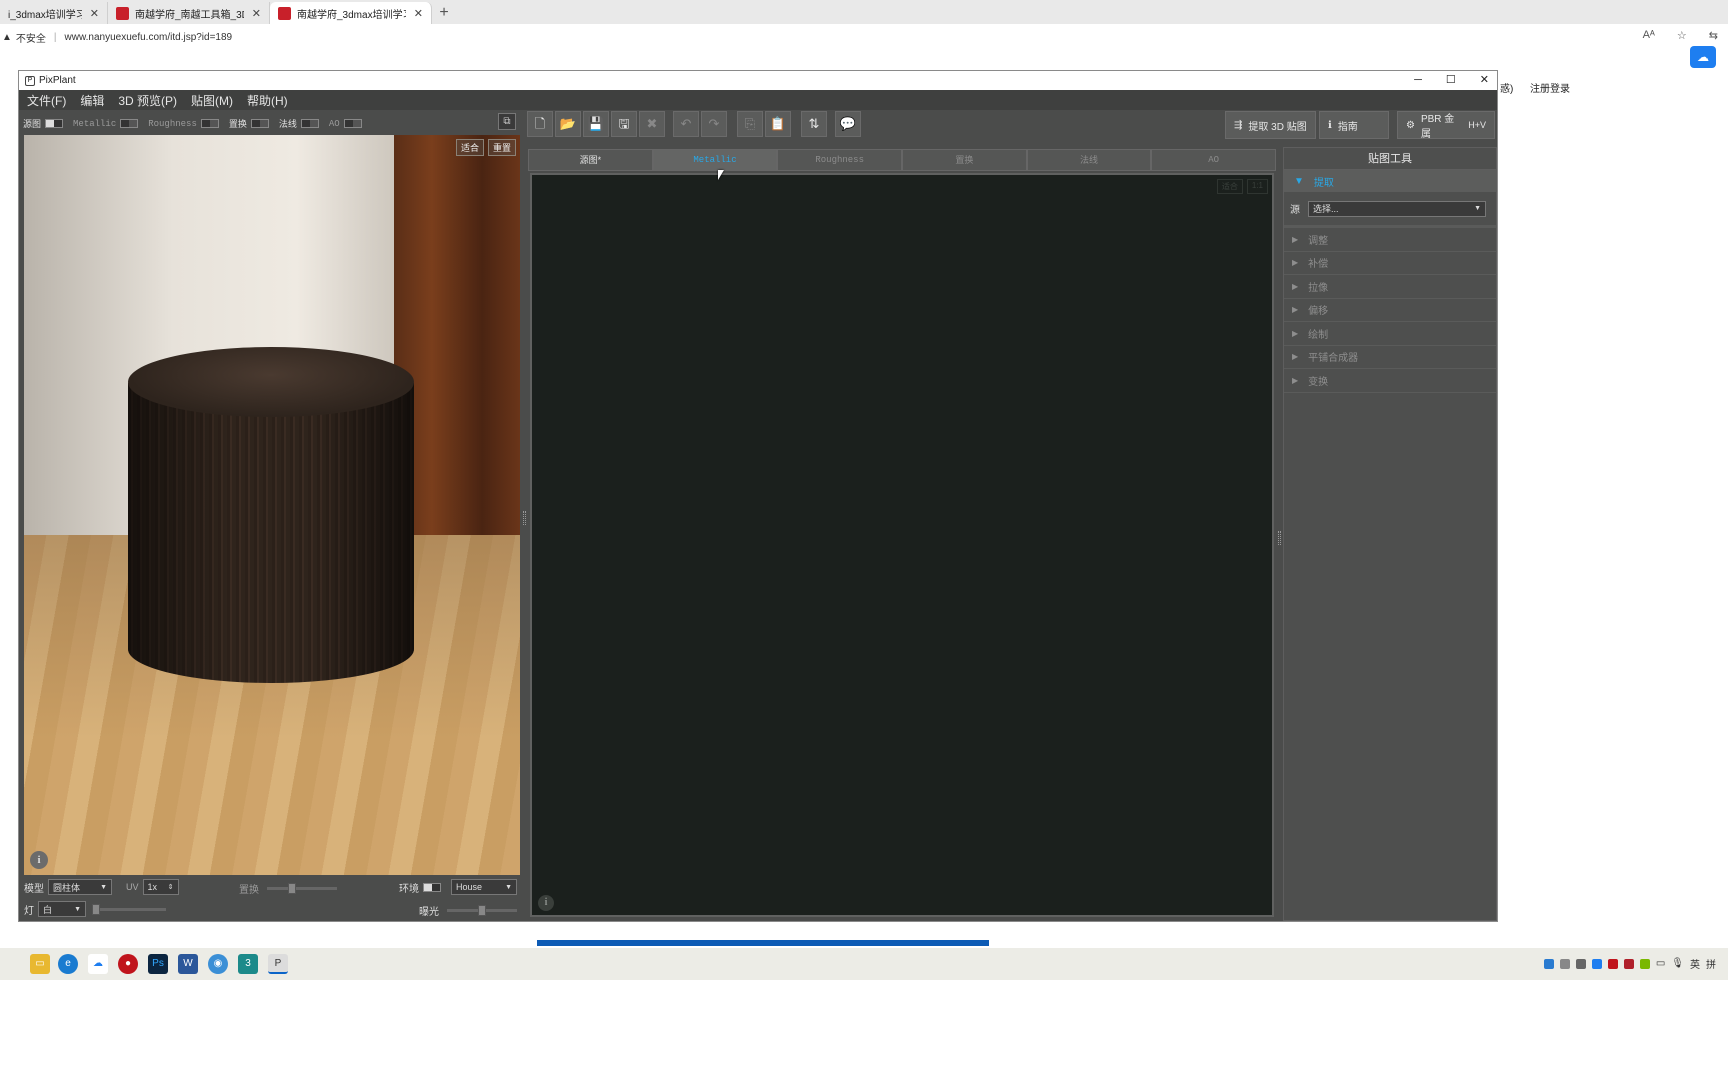 The height and width of the screenshot is (1080, 1728). Describe the element at coordinates (212, 100) in the screenshot. I see `menu-maps: 贴图(M)` at that location.